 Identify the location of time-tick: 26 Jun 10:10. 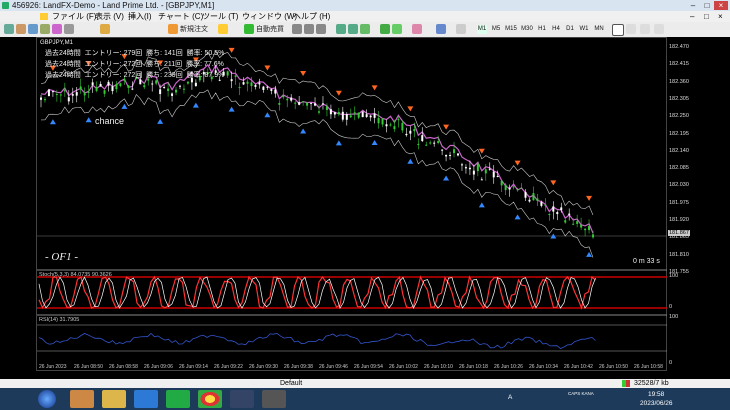
(438, 367).